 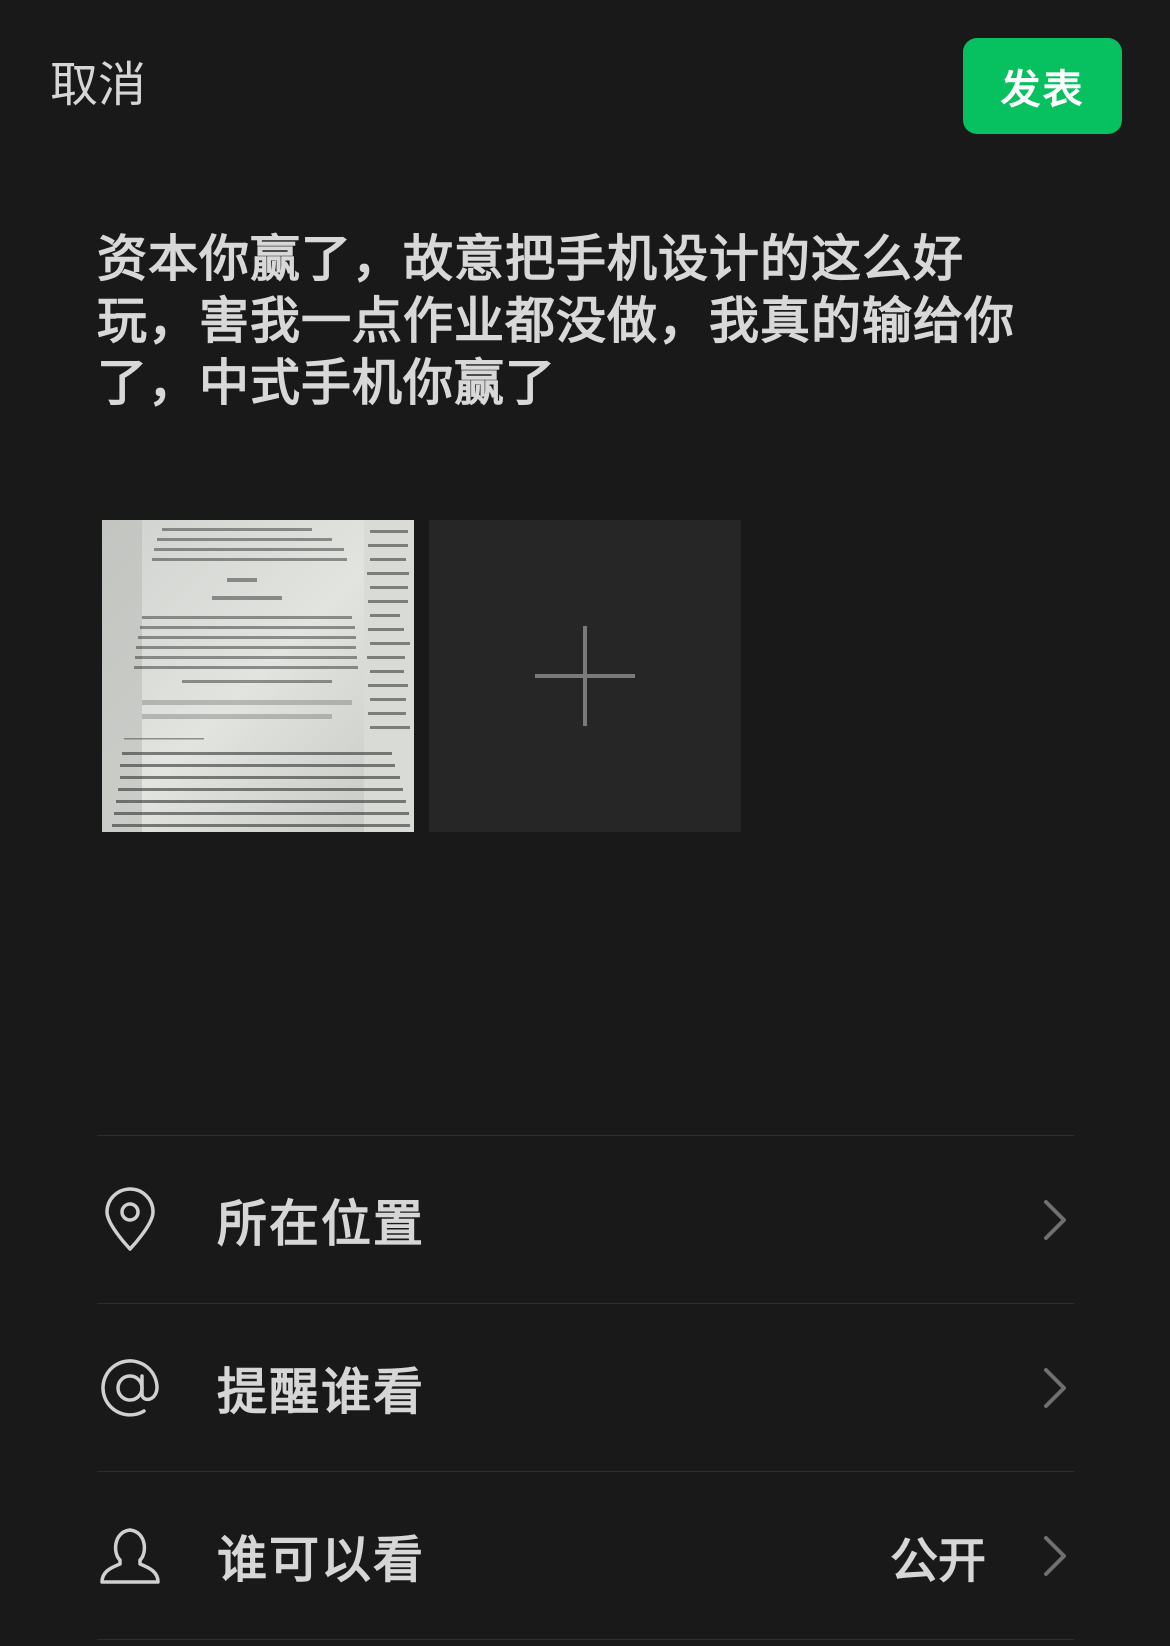 I want to click on option-visibility: 谁可以看 公开, so click(x=585, y=1556).